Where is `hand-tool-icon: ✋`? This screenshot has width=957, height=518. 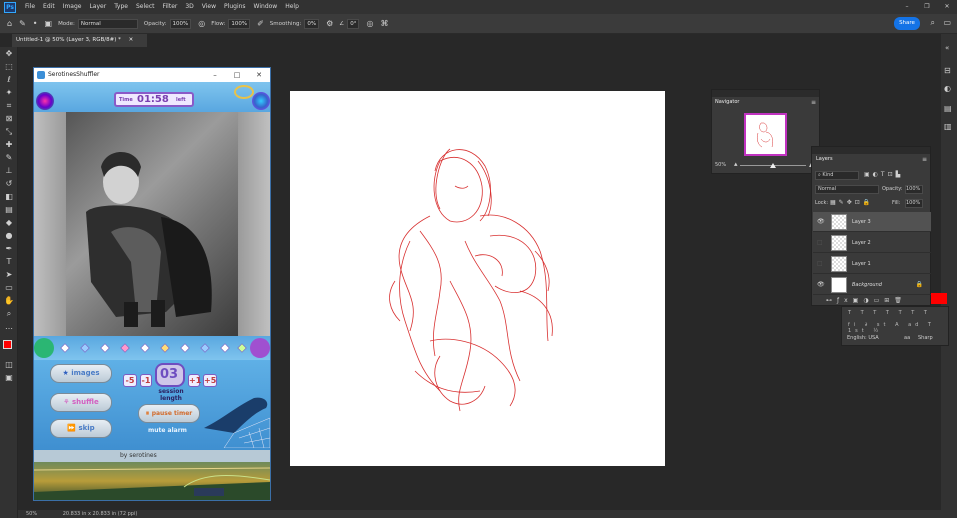
hand-tool-icon: ✋ is located at coordinates (9, 301).